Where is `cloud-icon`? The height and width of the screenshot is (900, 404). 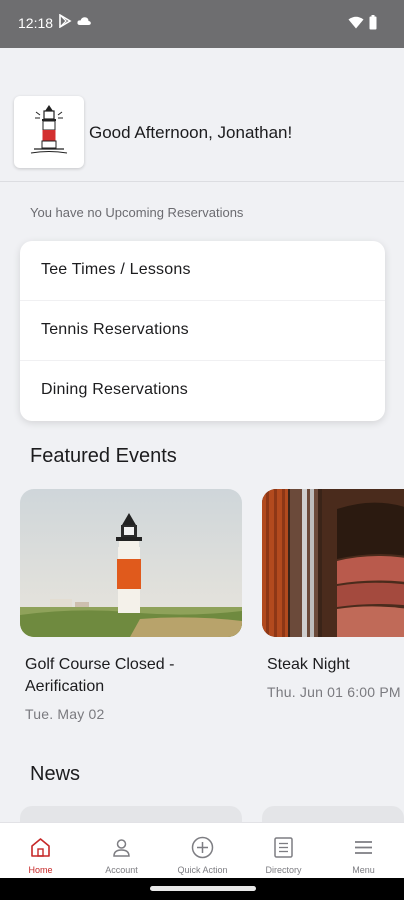
cloud-icon is located at coordinates (84, 21).